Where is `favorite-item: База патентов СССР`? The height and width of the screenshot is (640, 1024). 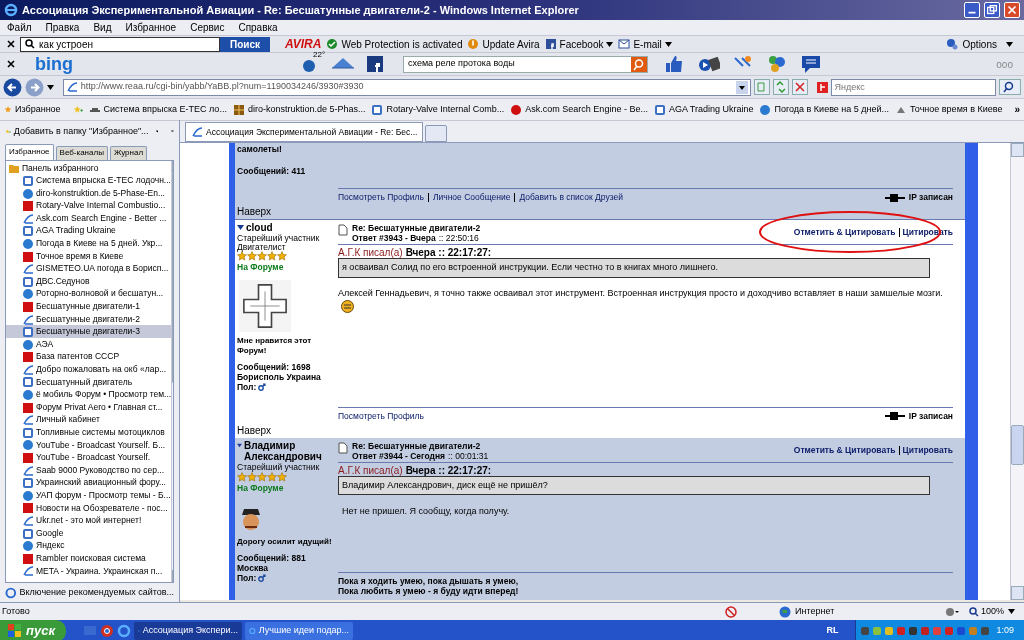
favorite-item: База патентов СССР is located at coordinates (89, 357).